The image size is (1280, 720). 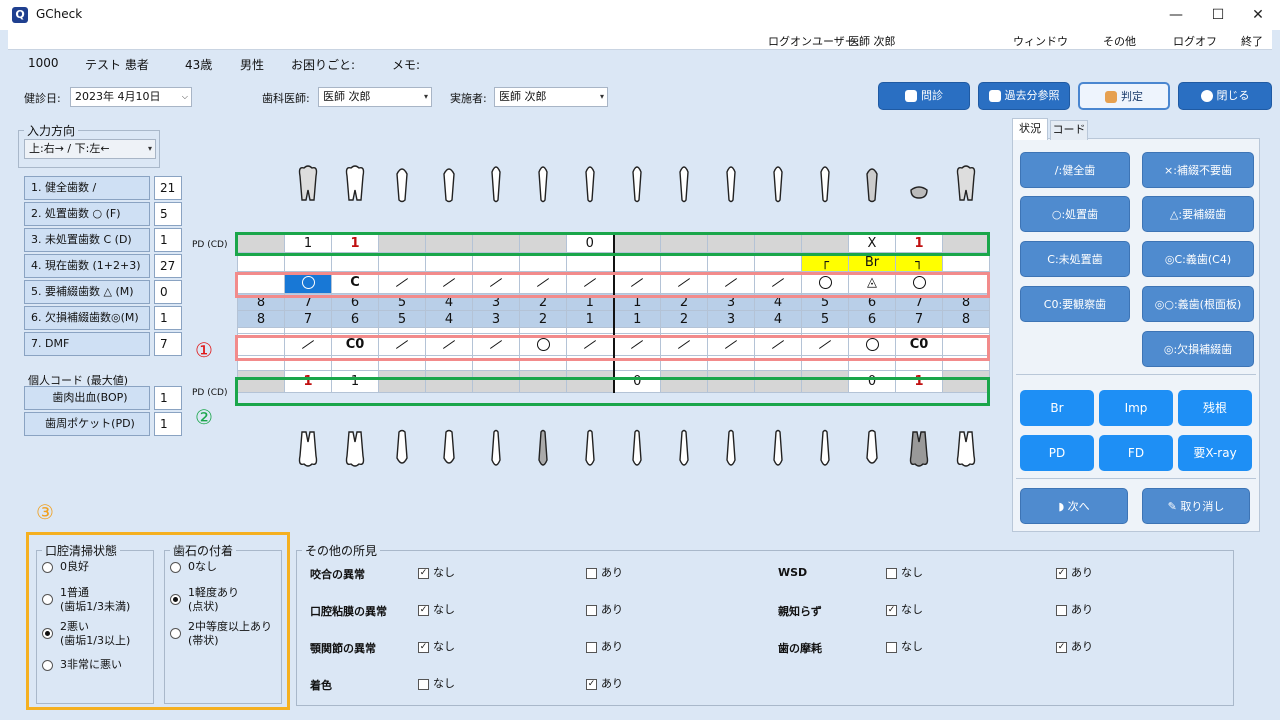 What do you see at coordinates (168, 266) in the screenshot?
I see `count-value-4: 27` at bounding box center [168, 266].